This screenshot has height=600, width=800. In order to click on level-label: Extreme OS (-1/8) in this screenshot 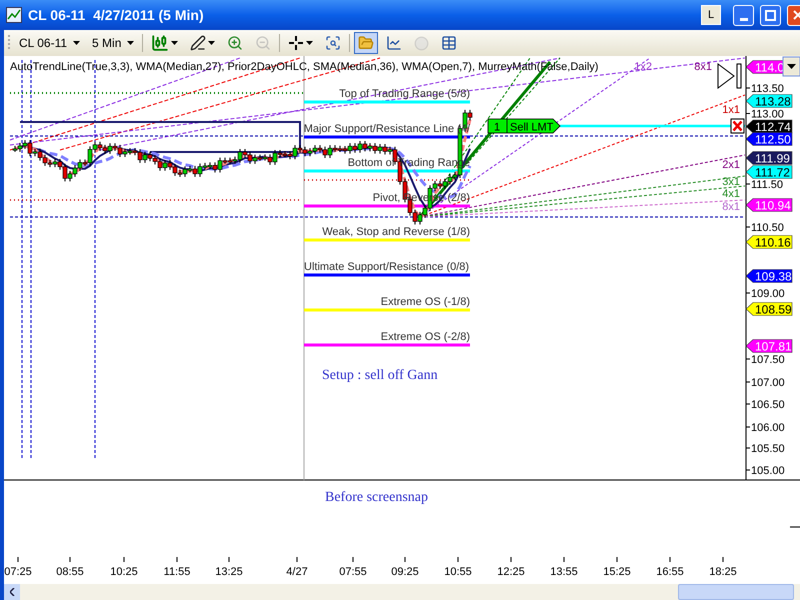, I will do `click(425, 302)`.